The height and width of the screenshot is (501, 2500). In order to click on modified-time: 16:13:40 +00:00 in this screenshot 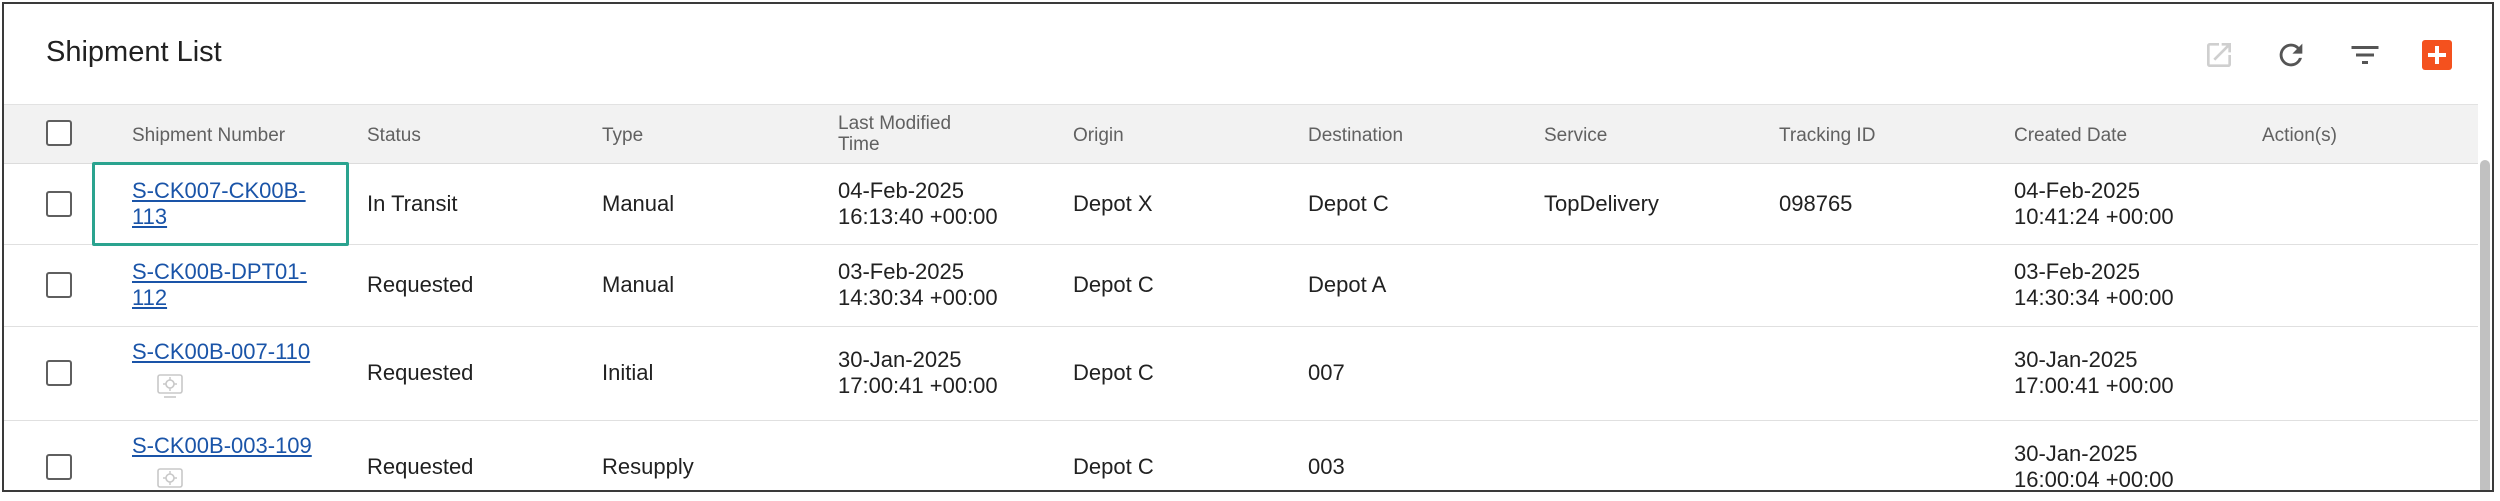, I will do `click(918, 216)`.